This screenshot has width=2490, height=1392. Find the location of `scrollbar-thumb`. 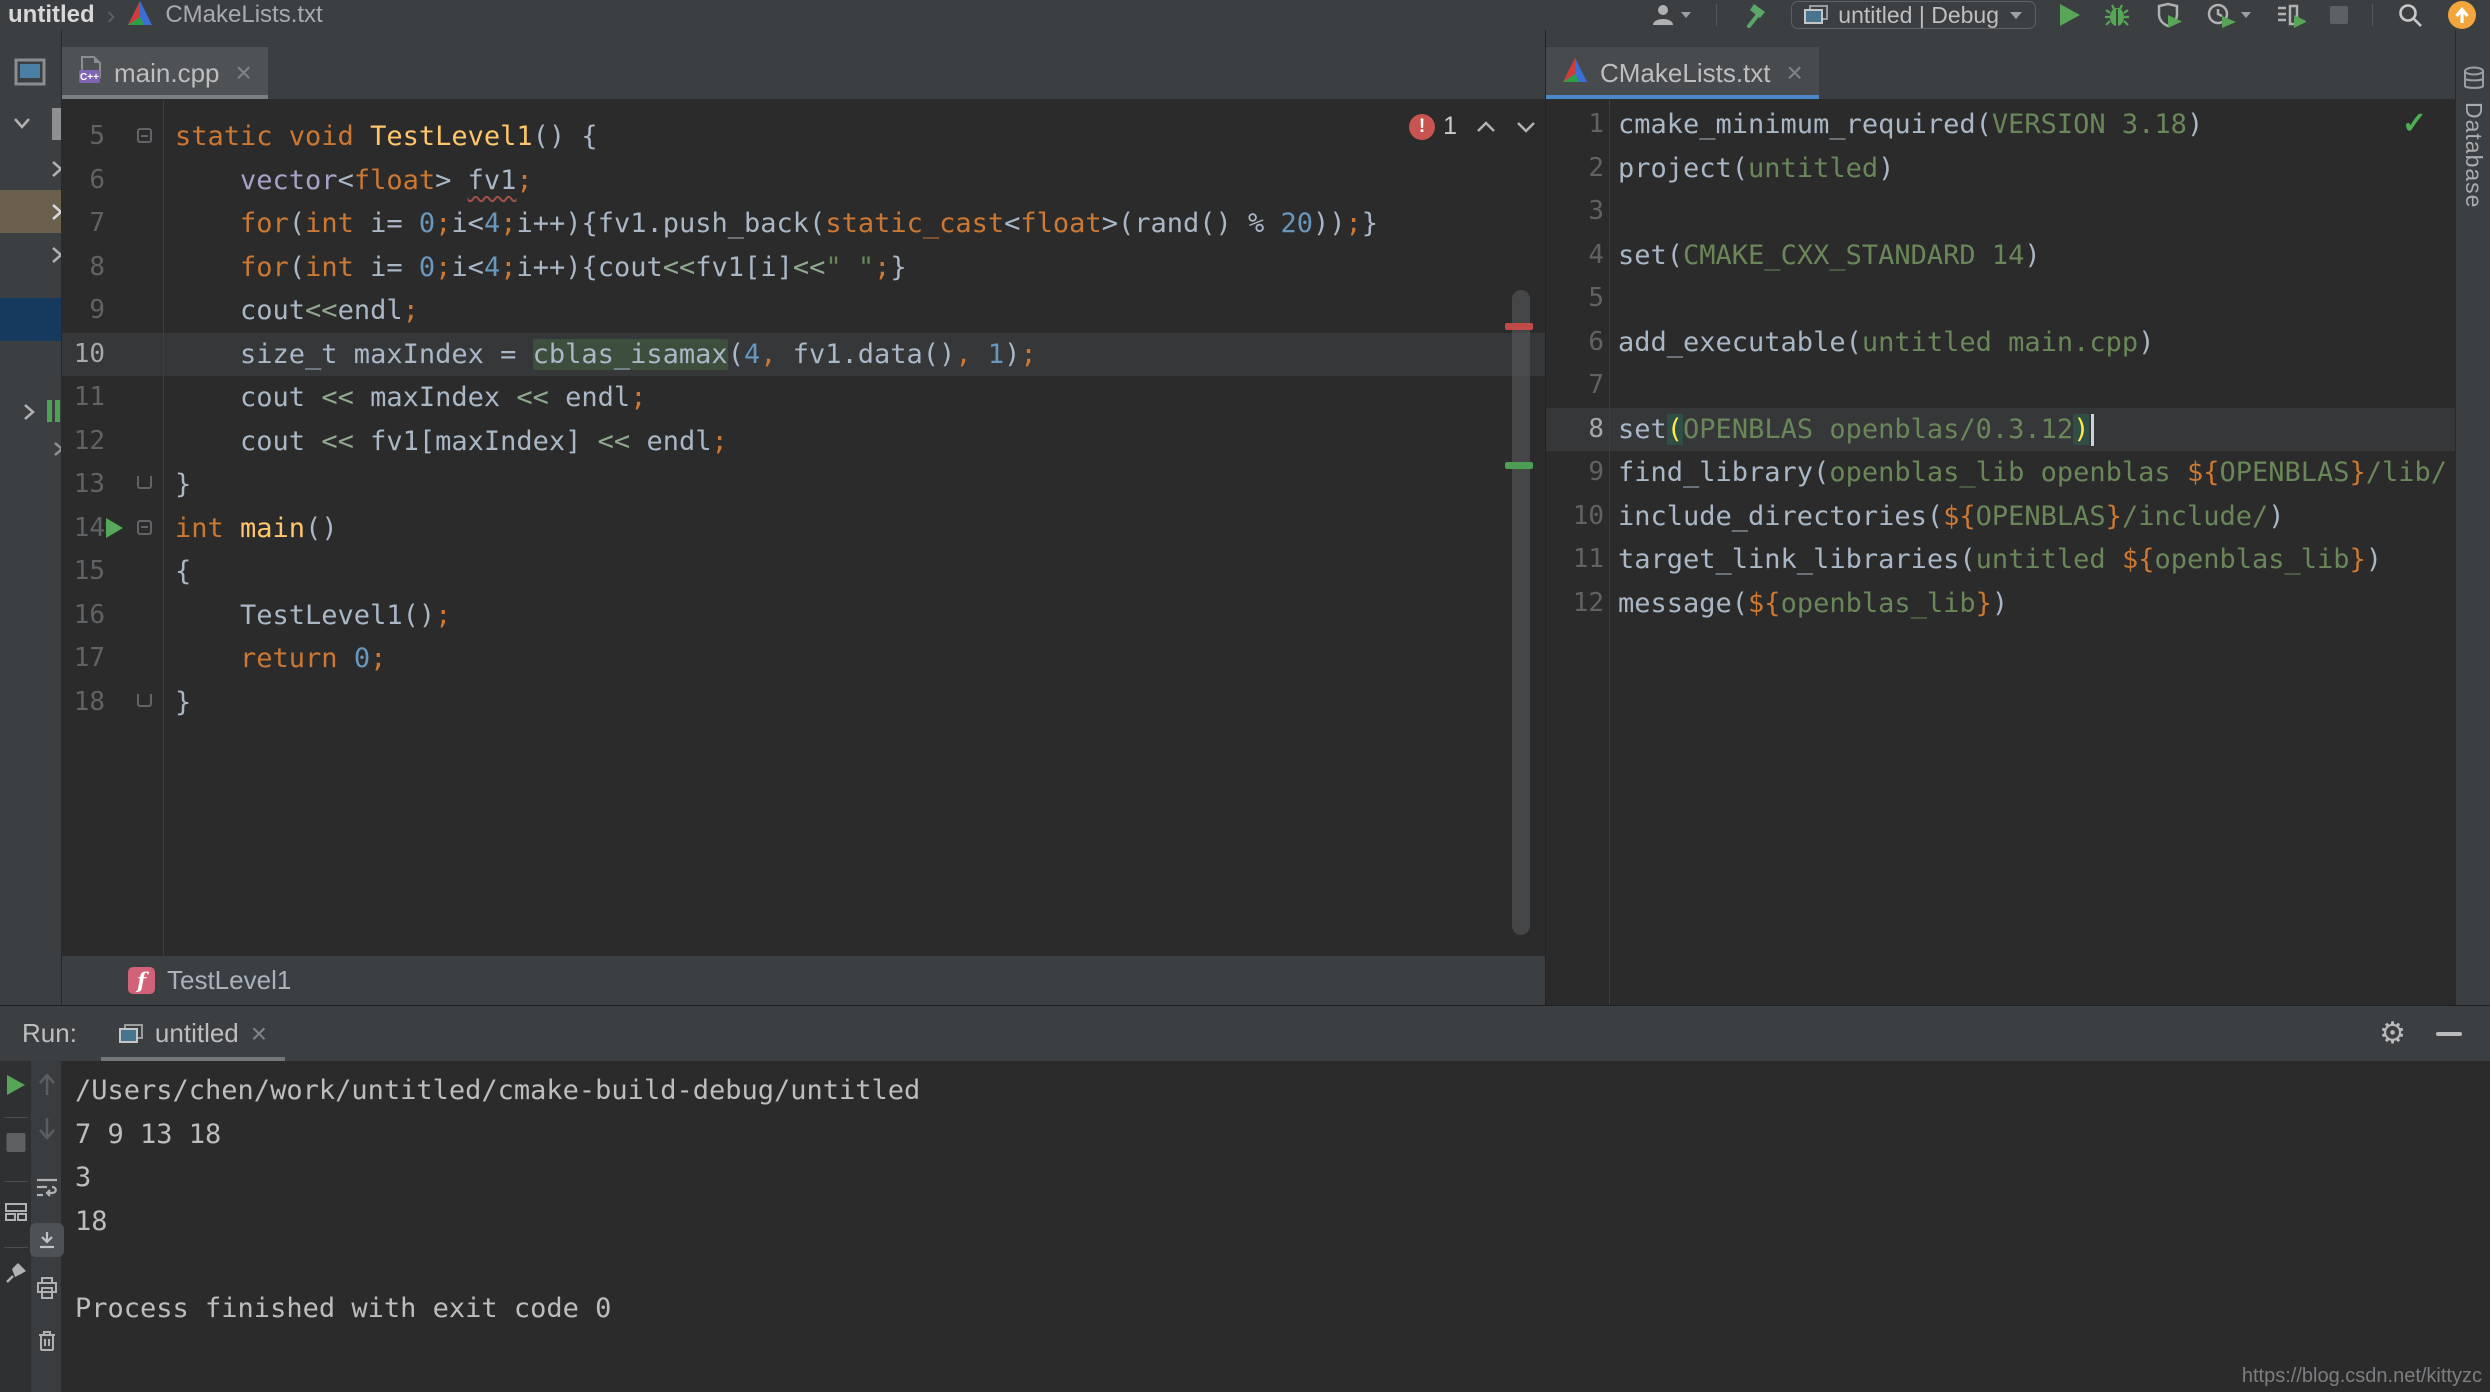

scrollbar-thumb is located at coordinates (1521, 612).